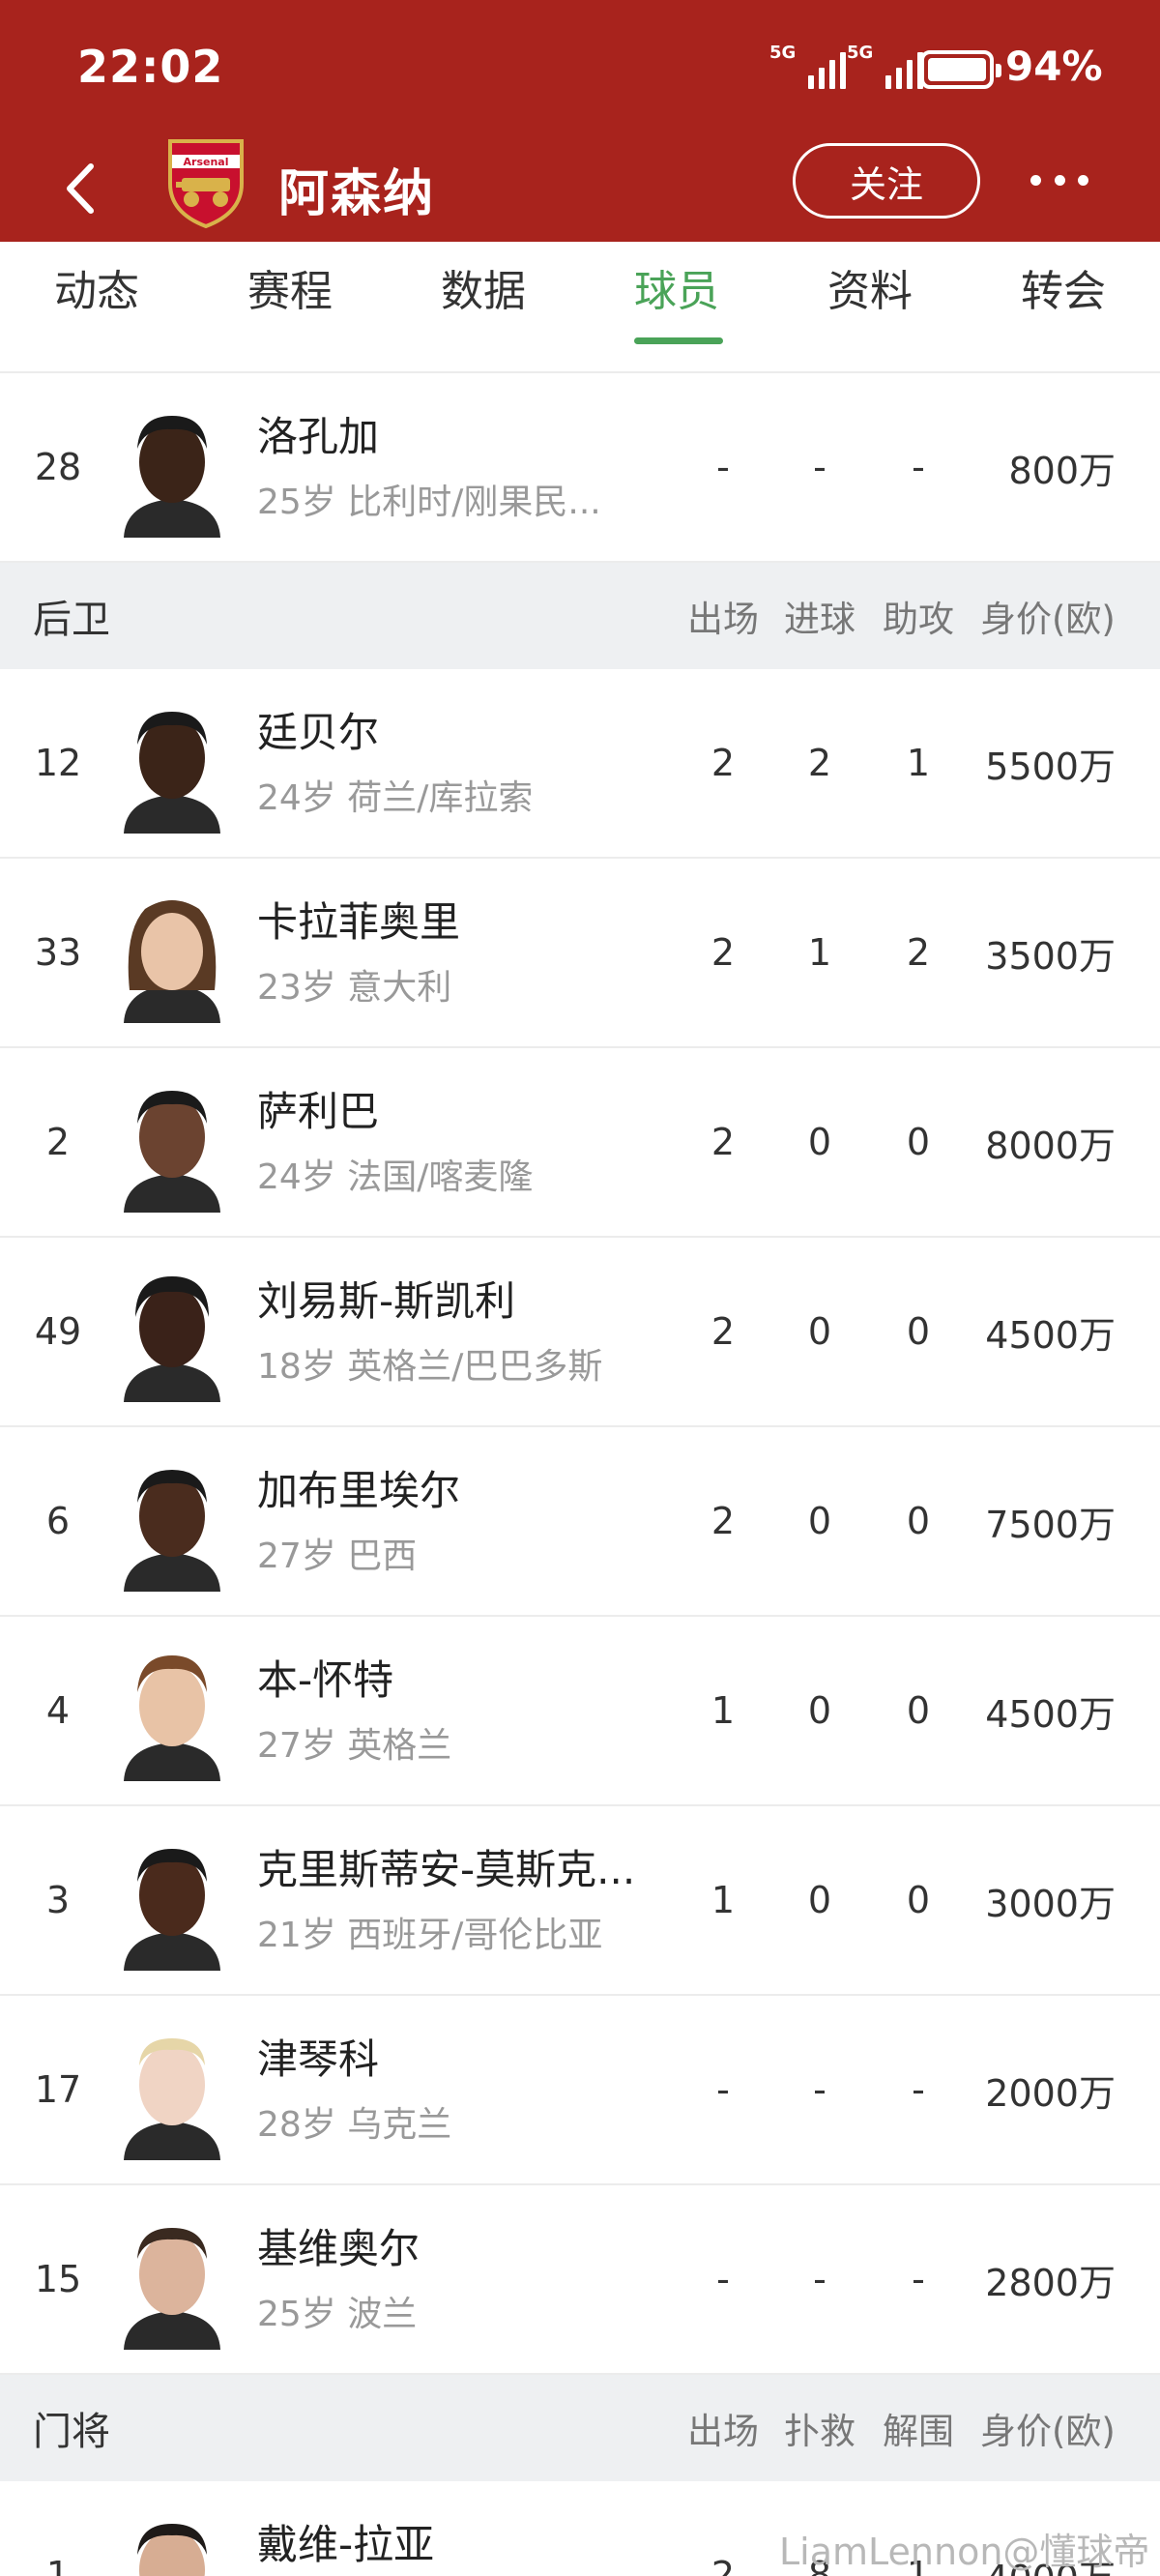  Describe the element at coordinates (318, 1111) in the screenshot. I see `player-name: 萨利巴` at that location.